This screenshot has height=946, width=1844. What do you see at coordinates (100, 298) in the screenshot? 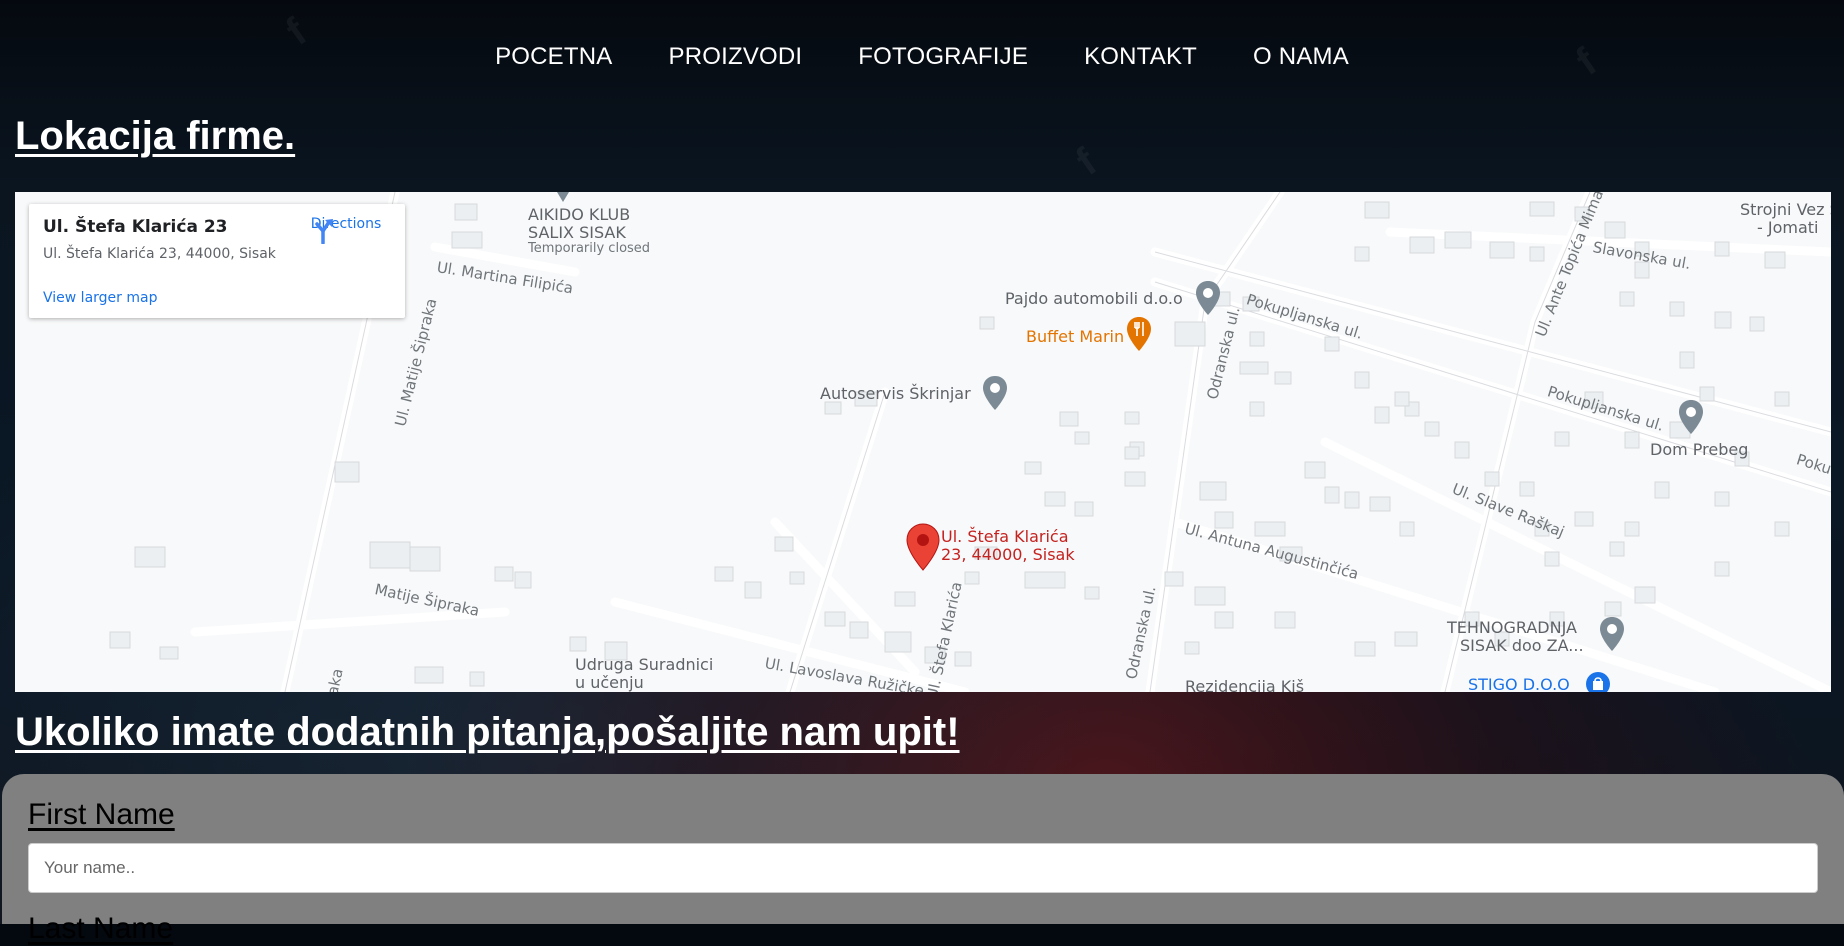
I see `view-larger-map-link: View larger map` at bounding box center [100, 298].